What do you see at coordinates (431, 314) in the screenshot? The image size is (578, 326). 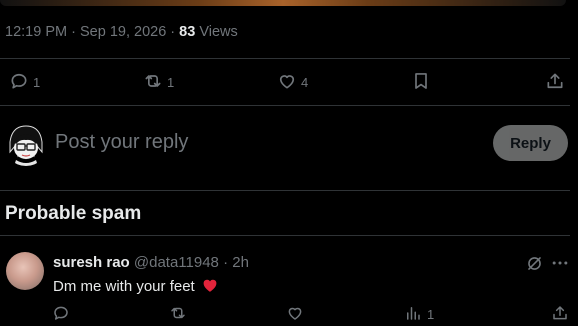 I see `views-count: 1` at bounding box center [431, 314].